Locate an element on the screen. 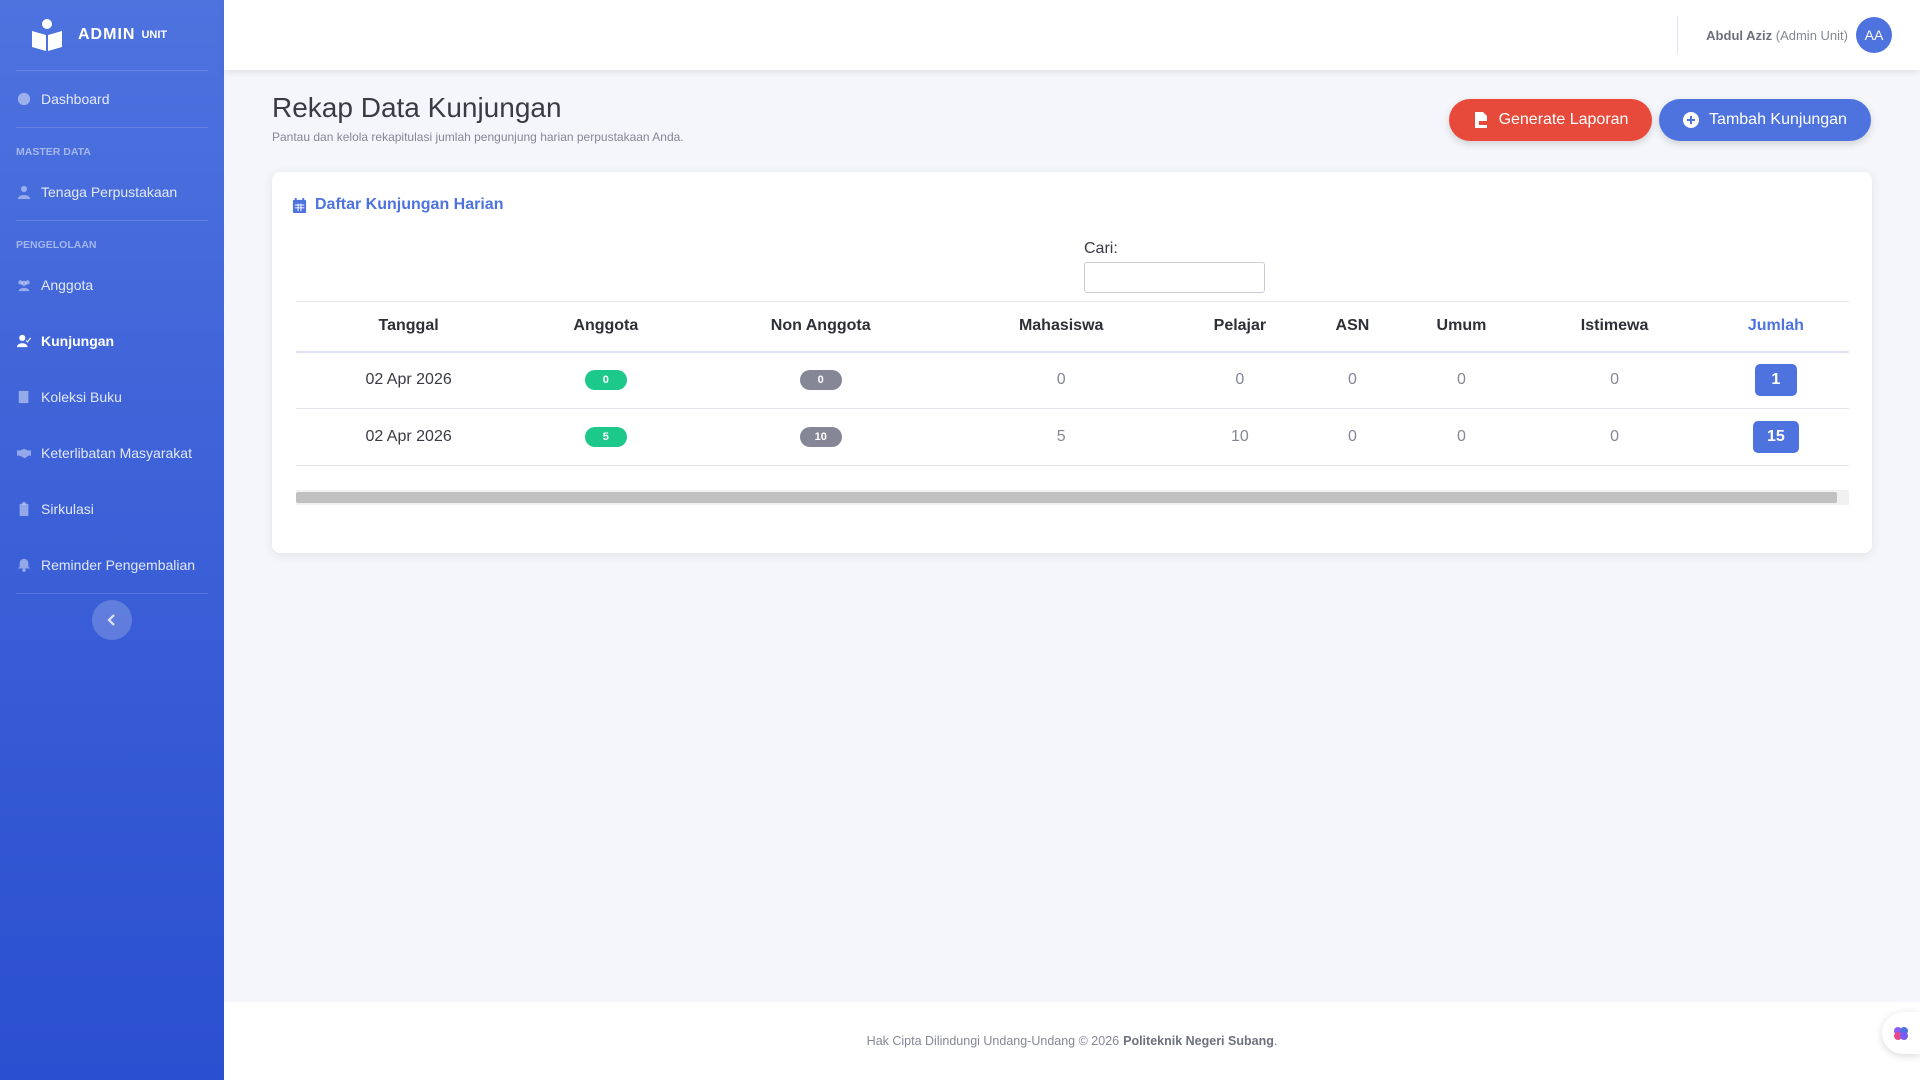 Image resolution: width=1920 pixels, height=1080 pixels. sidebar-item-koleksi-buku: Koleksi Buku is located at coordinates (112, 397).